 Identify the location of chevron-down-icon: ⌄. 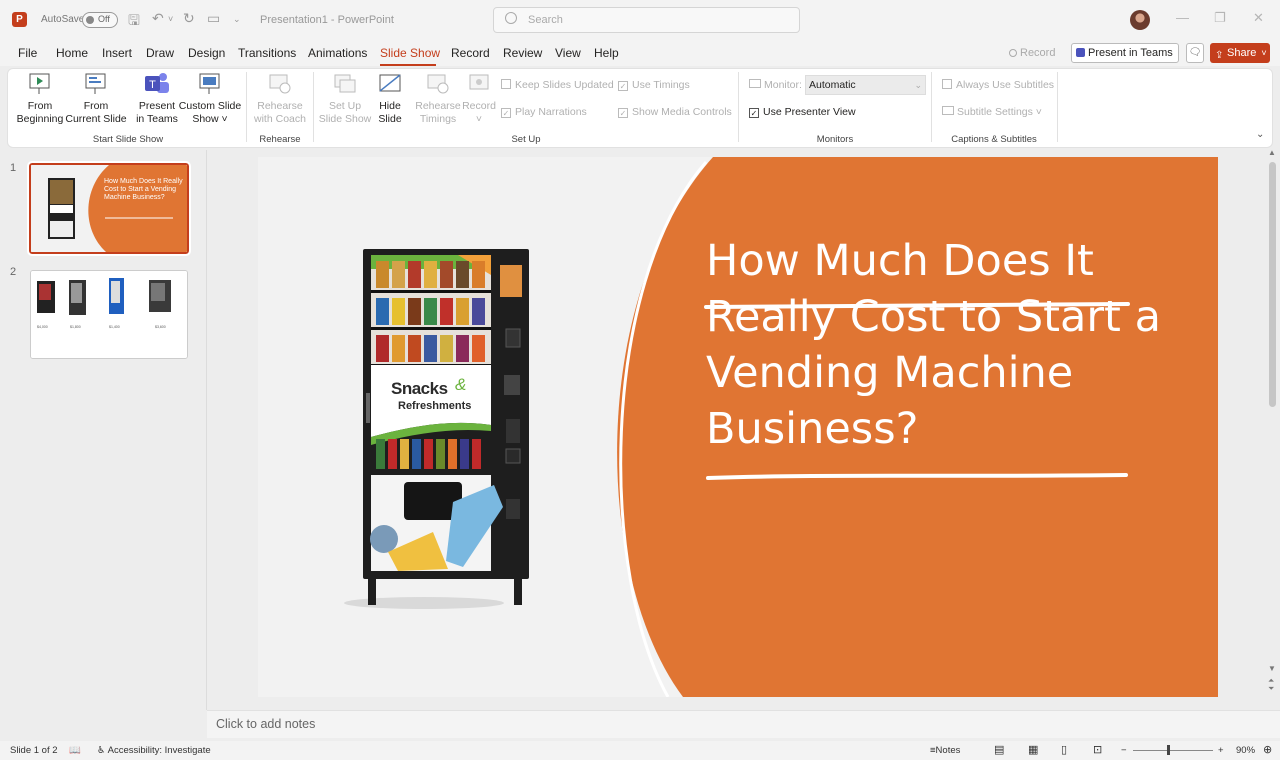
(918, 85).